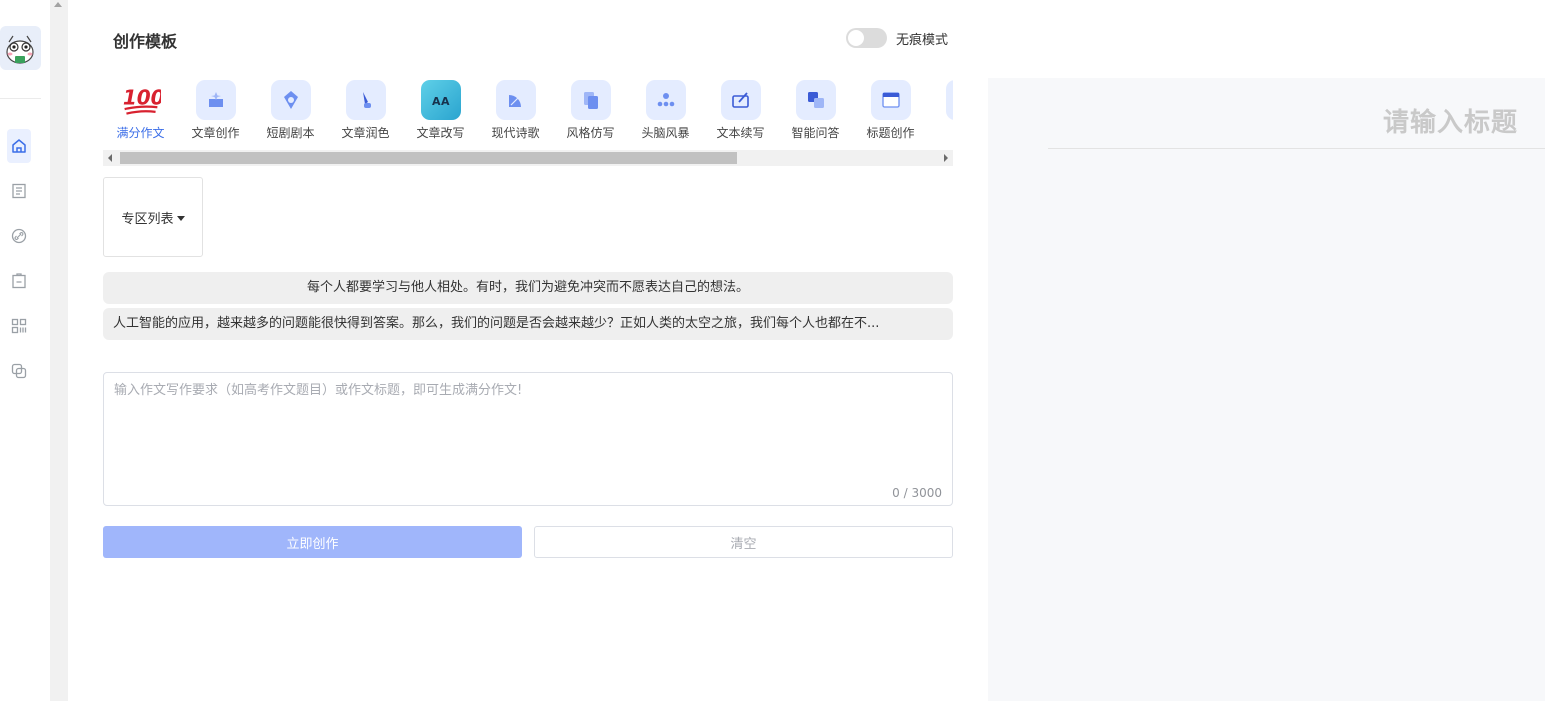  Describe the element at coordinates (180, 218) in the screenshot. I see `caret-down-icon` at that location.